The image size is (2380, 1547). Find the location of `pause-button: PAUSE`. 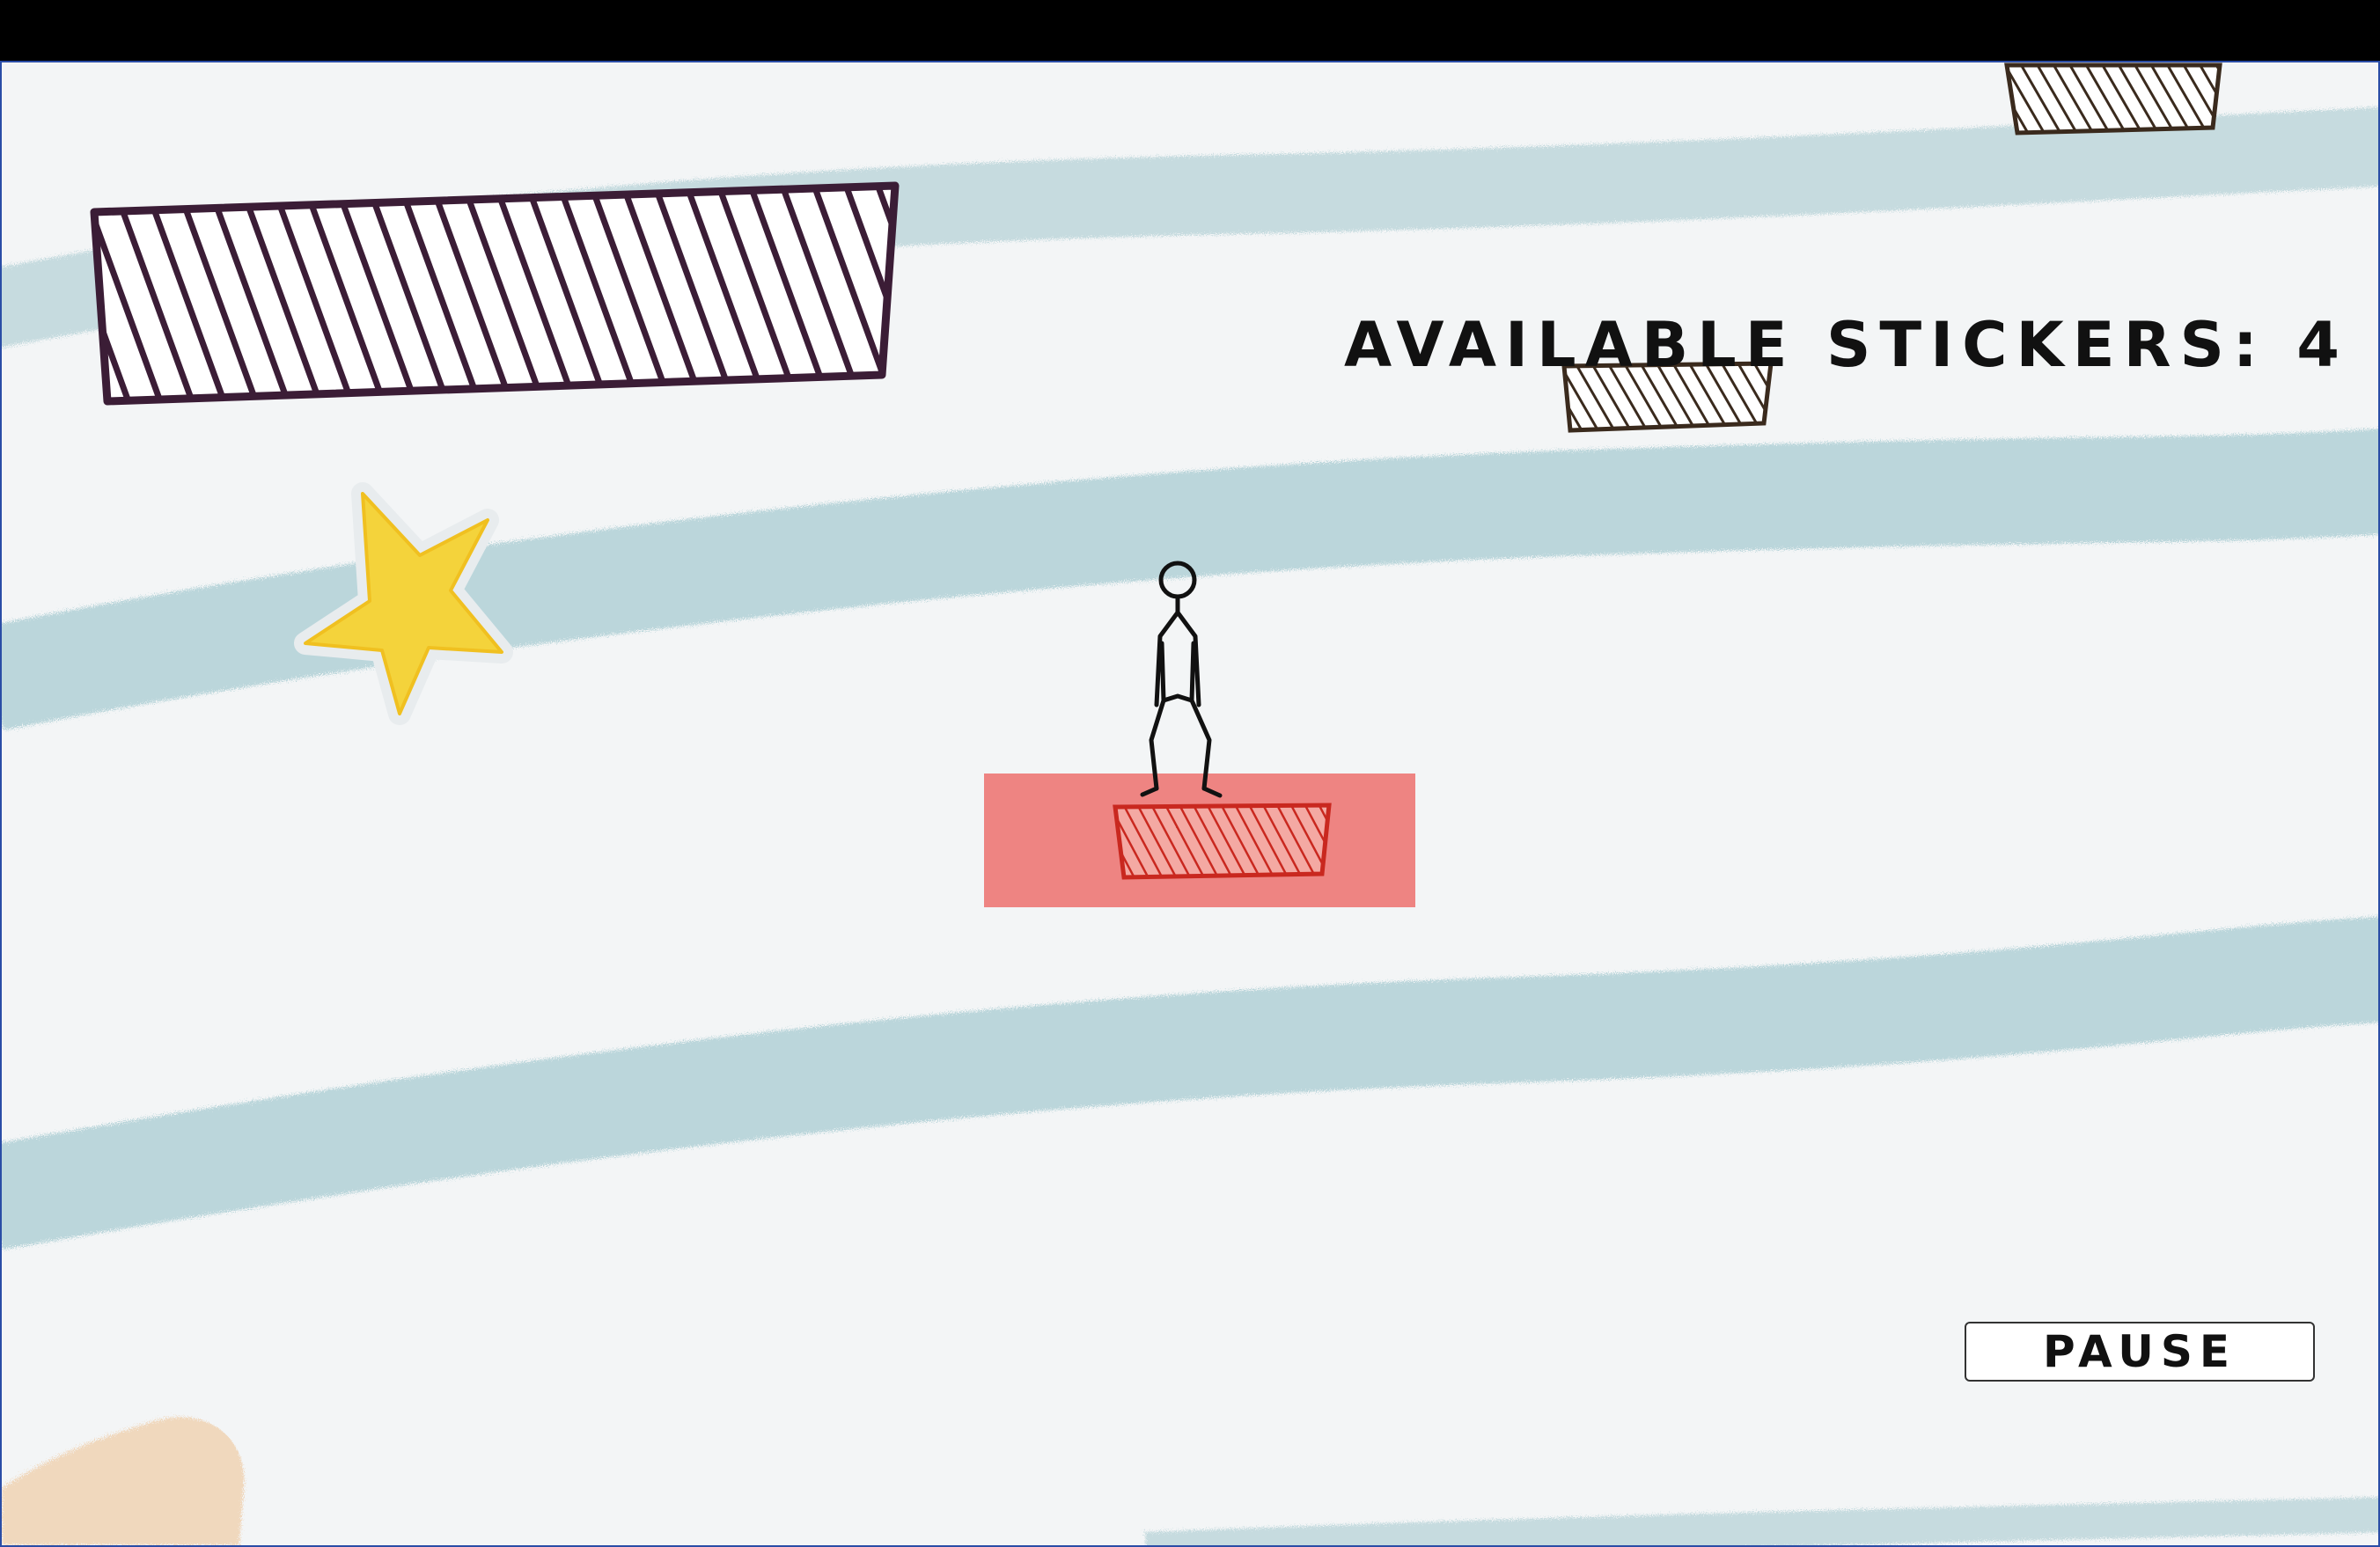

pause-button: PAUSE is located at coordinates (2140, 1352).